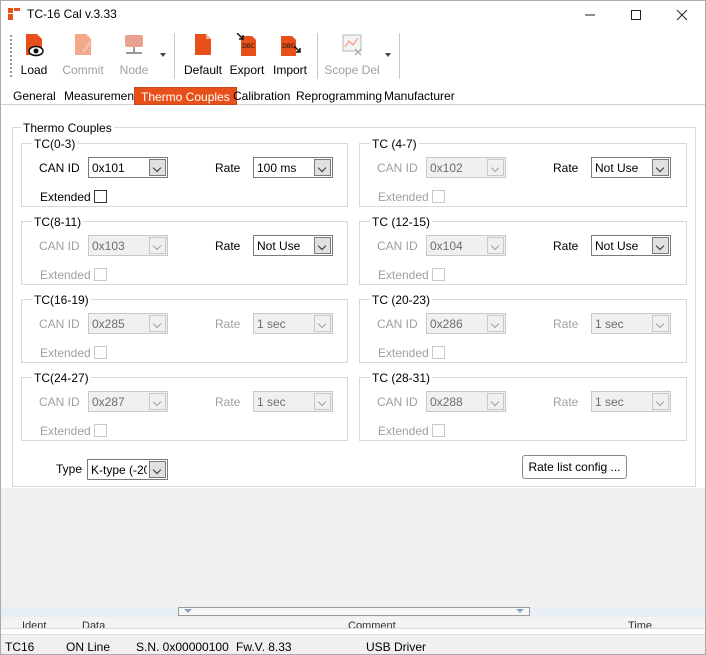 The width and height of the screenshot is (706, 655). Describe the element at coordinates (339, 96) in the screenshot. I see `tab-reprogramming: Reprogramming` at that location.